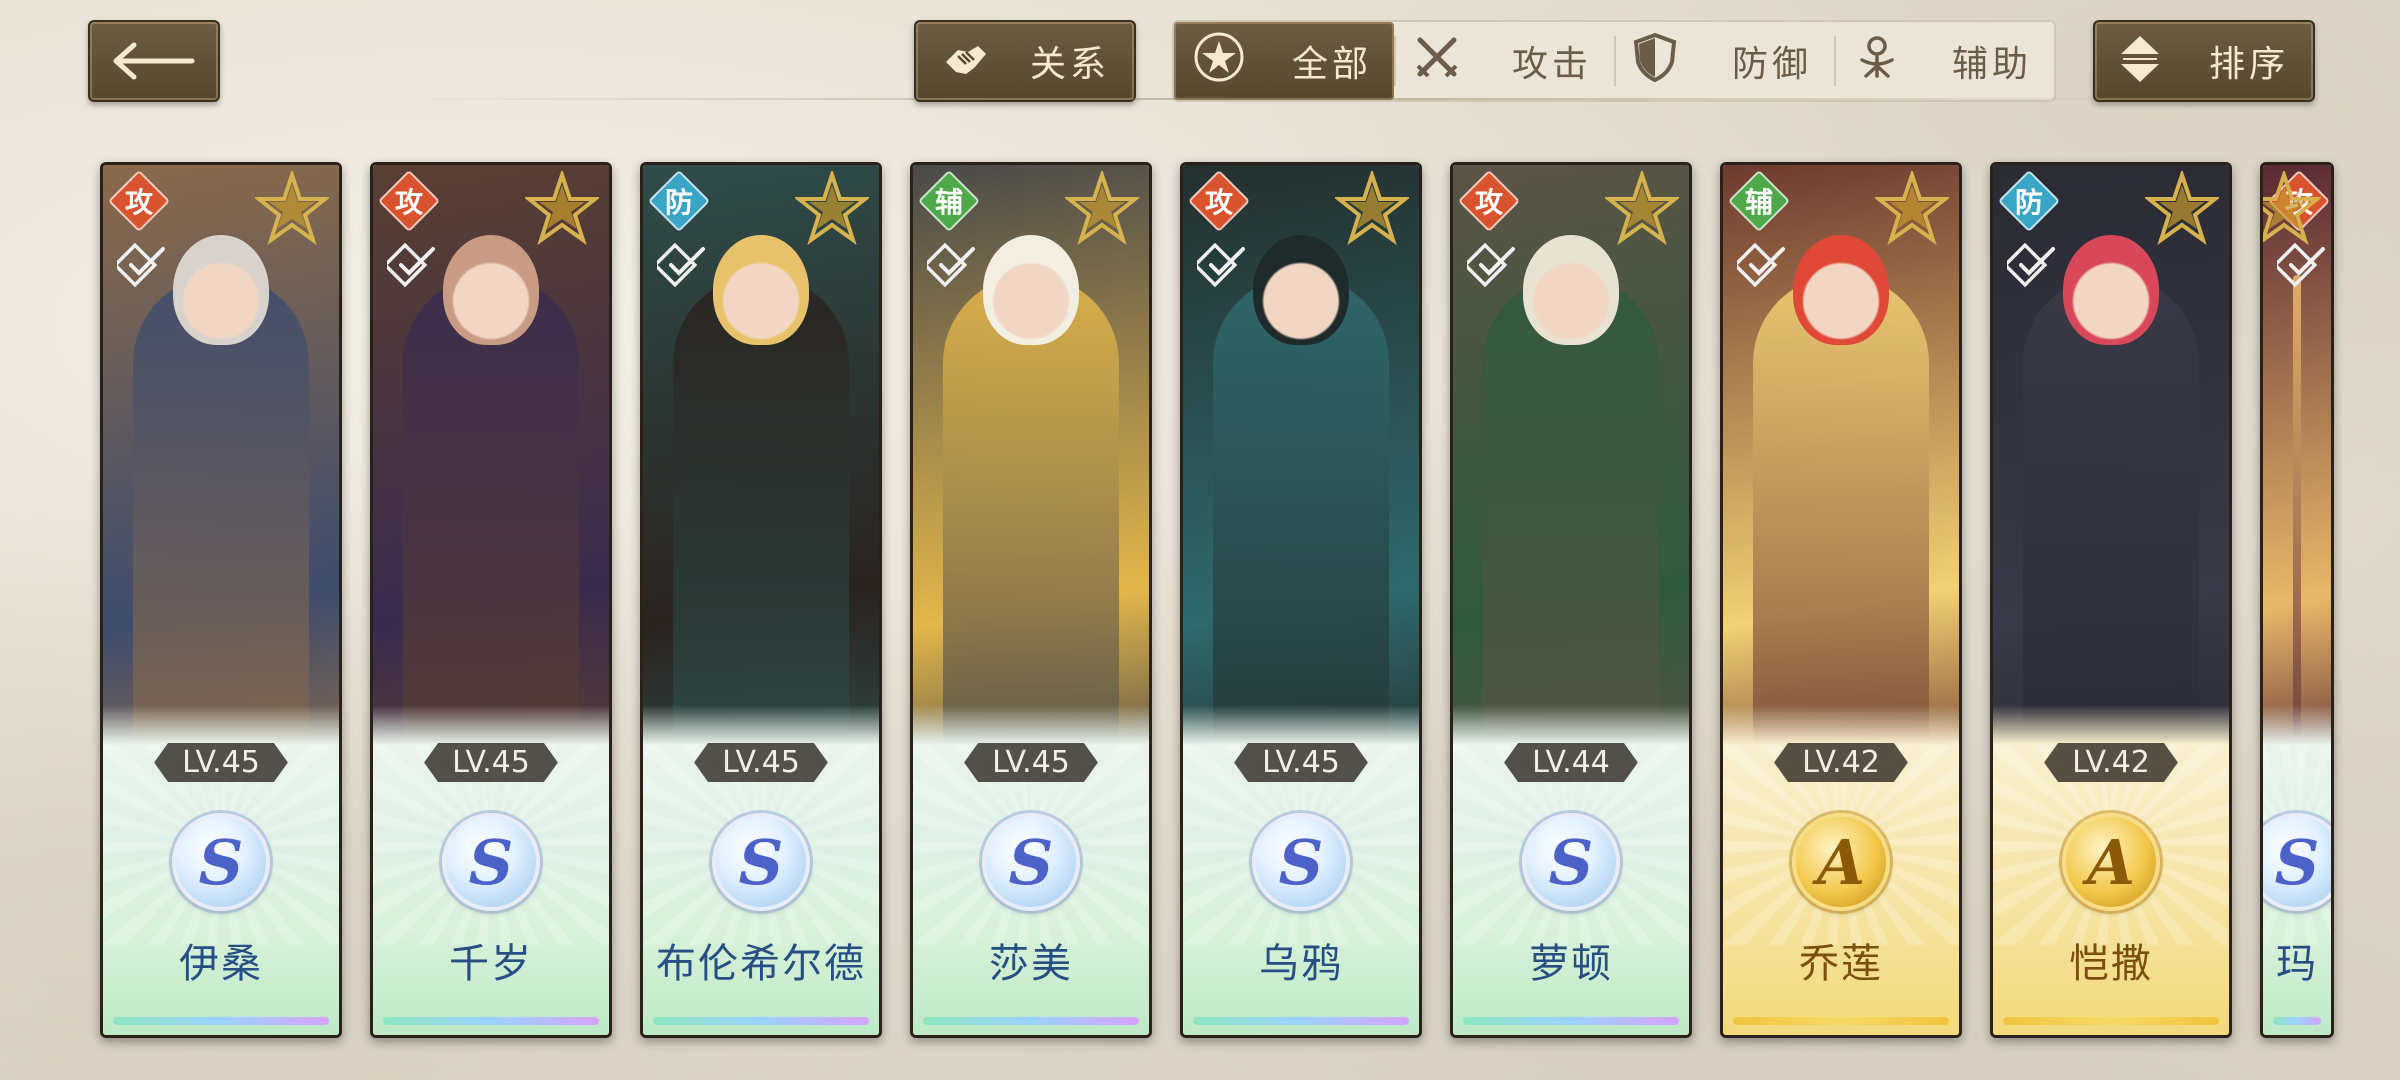 The image size is (2400, 1080). I want to click on filter-all-tab: 全部, so click(1284, 61).